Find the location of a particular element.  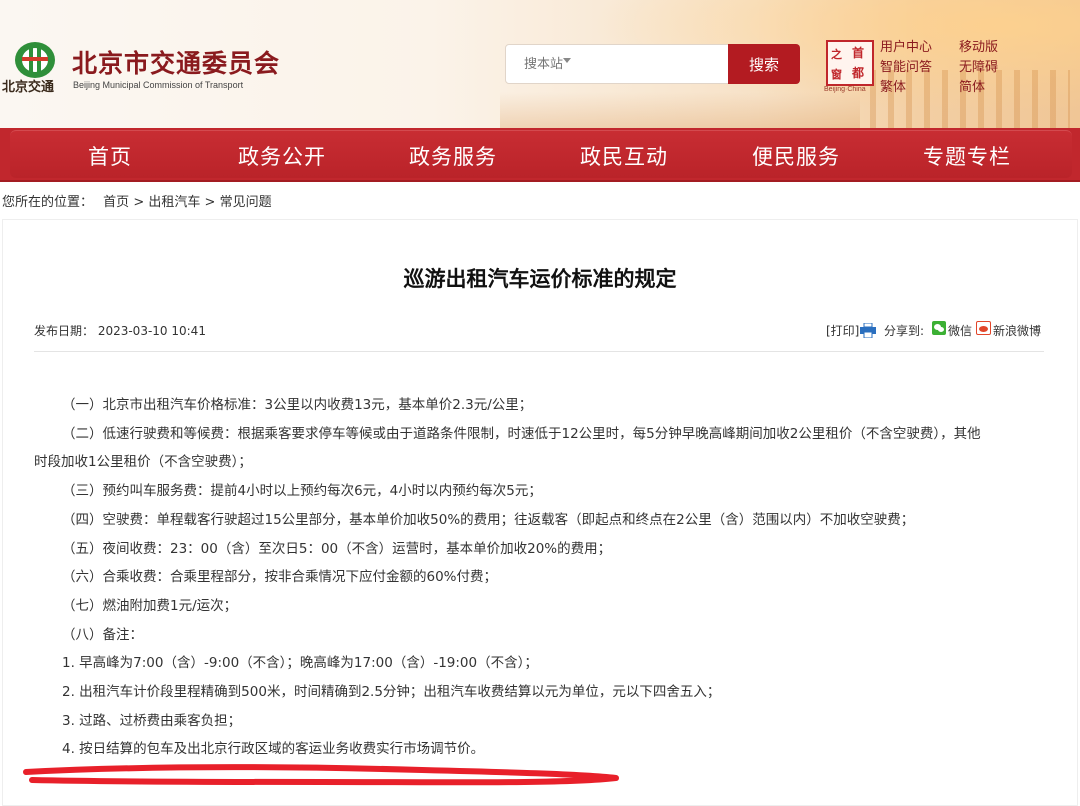

publish-date: 发布日期： 2023-03-10 10:41 is located at coordinates (120, 331).